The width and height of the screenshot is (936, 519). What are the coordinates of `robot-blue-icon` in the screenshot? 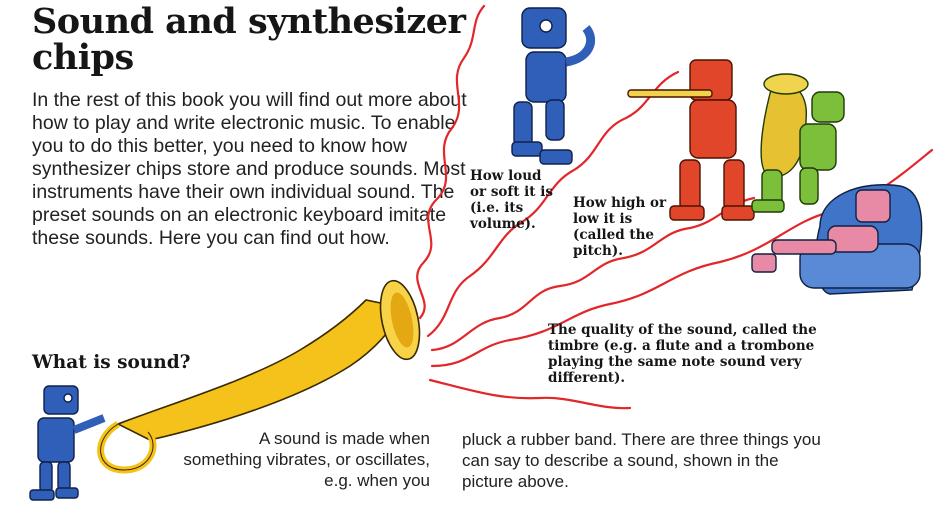 It's located at (553, 86).